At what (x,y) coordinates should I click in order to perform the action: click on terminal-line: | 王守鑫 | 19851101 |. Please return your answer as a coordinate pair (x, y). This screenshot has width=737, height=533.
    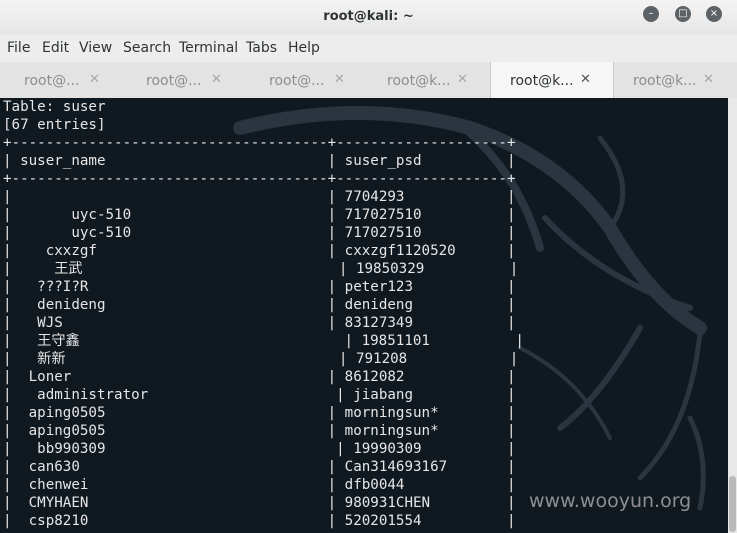
    Looking at the image, I should click on (263, 341).